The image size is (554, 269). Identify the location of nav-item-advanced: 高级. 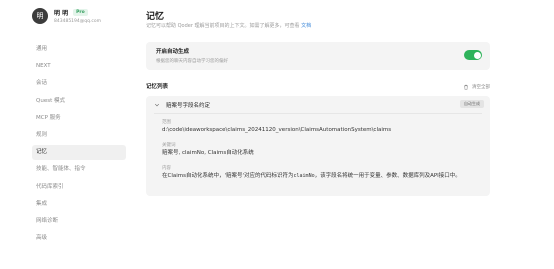
(79, 238).